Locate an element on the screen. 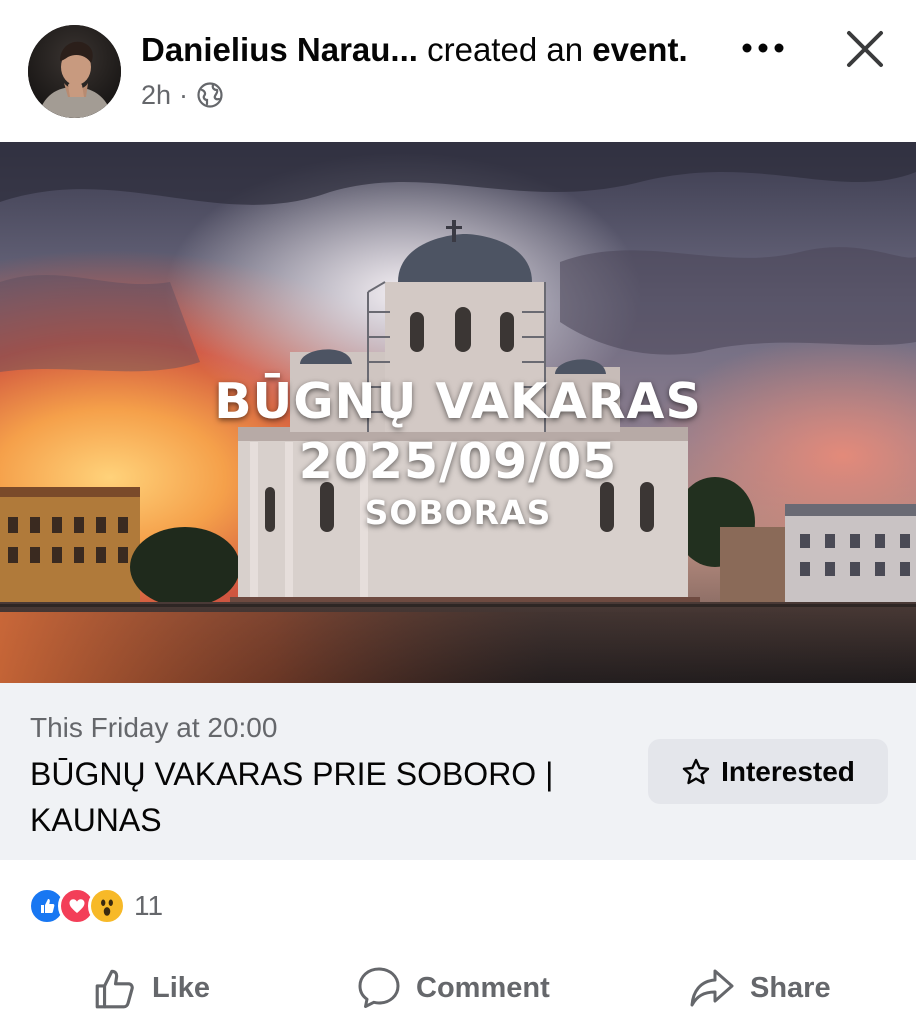 This screenshot has width=916, height=1024. post-object: event. is located at coordinates (639, 49).